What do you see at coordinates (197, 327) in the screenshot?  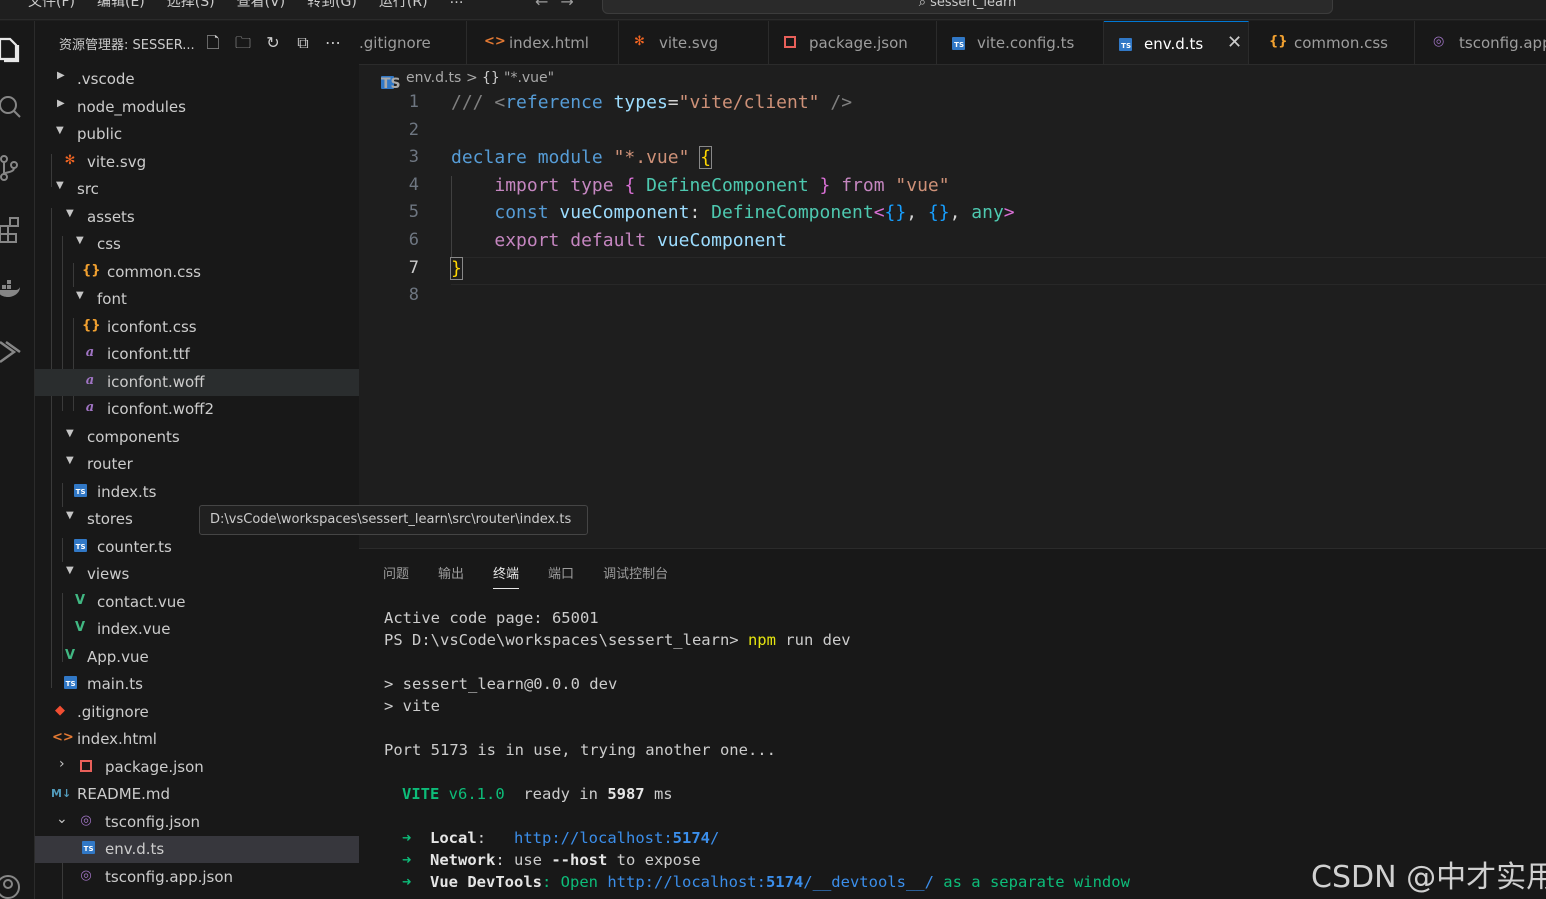 I see `tree-file-iconfont-css: {} iconfont.css` at bounding box center [197, 327].